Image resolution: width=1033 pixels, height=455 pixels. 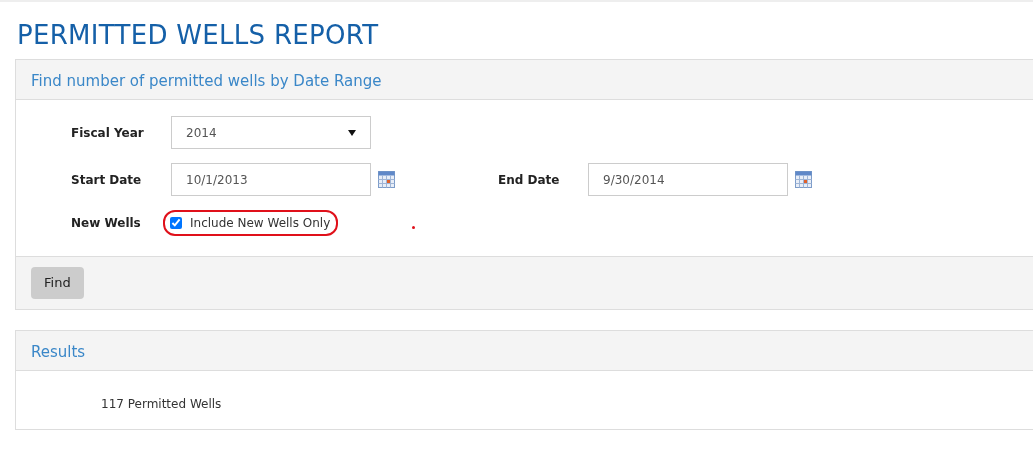 I want to click on checkbox, so click(x=176, y=223).